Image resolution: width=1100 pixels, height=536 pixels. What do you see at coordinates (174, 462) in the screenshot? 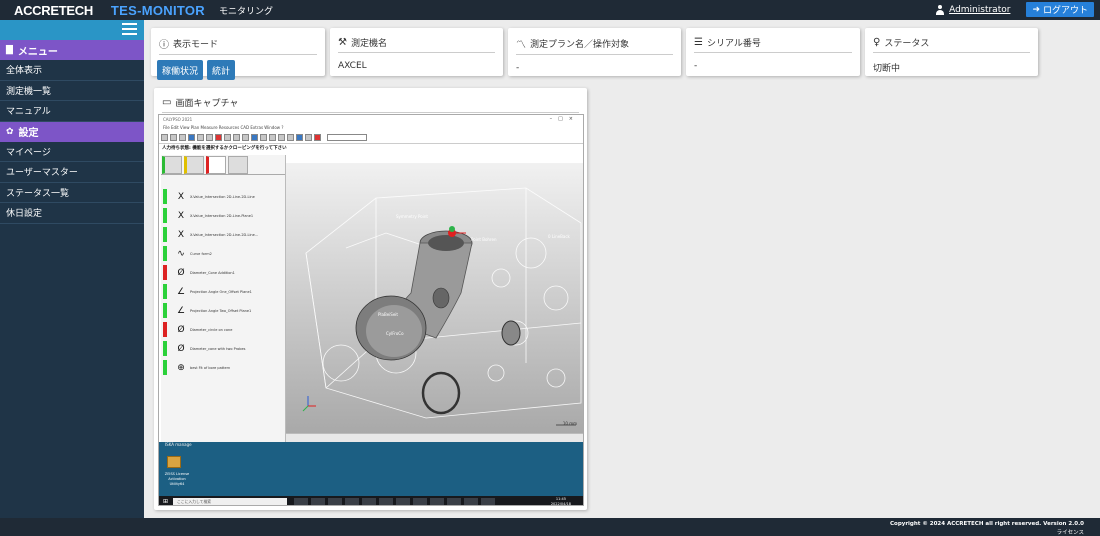
I see `license-utility-icon` at bounding box center [174, 462].